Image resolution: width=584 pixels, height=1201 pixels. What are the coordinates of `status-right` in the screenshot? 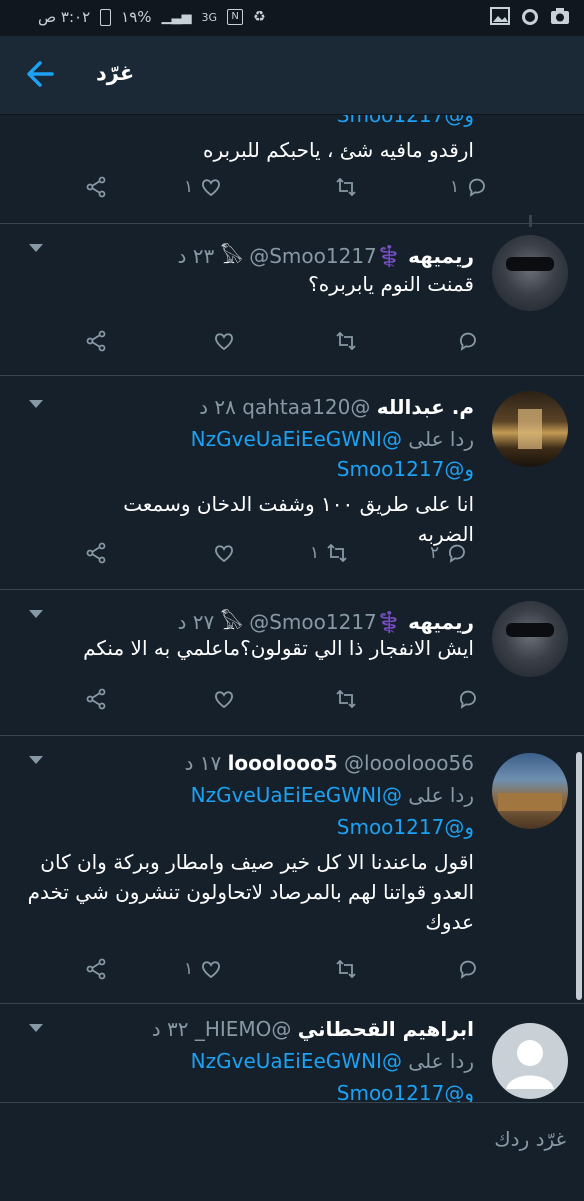 It's located at (530, 16).